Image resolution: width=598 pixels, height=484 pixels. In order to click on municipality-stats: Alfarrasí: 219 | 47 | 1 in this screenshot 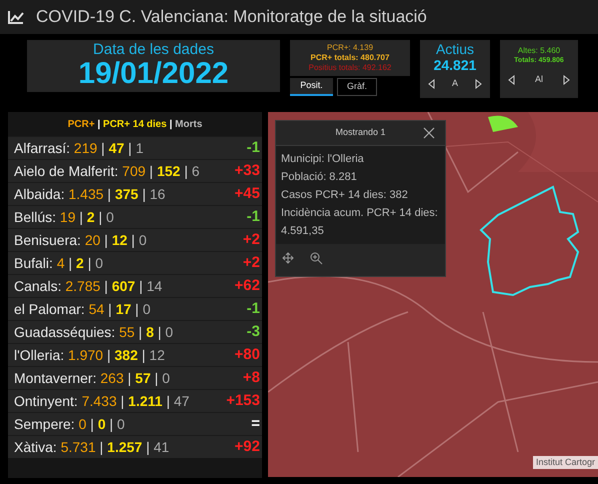, I will do `click(79, 148)`.